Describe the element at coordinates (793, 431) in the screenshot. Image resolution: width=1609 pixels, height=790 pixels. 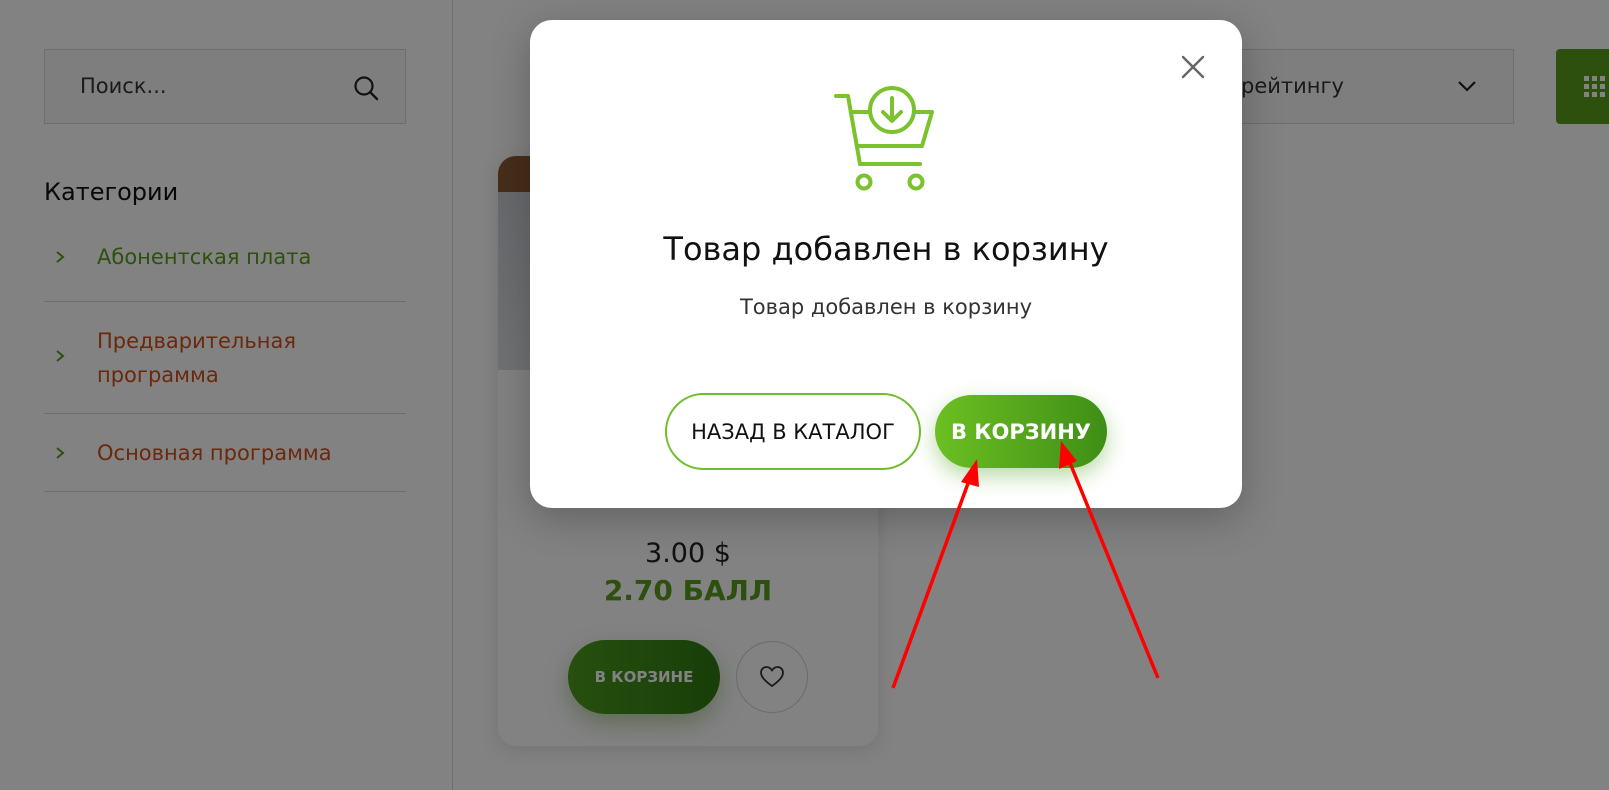
I see `back-to-catalog-button: НАЗАД В КАТАЛОГ` at that location.